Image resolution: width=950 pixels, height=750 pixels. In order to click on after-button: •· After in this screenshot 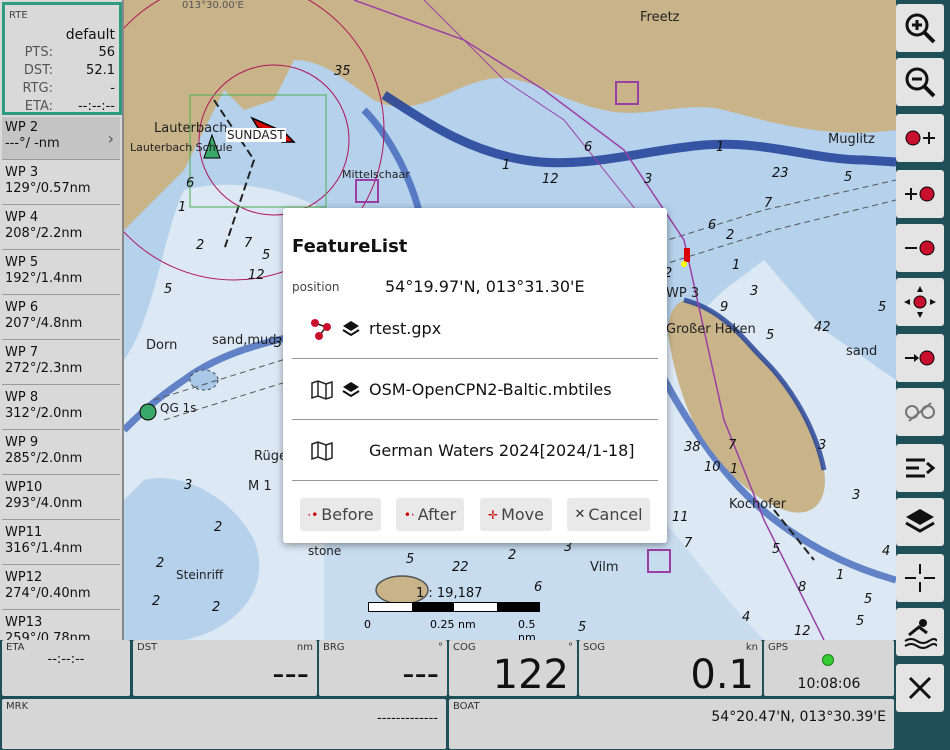, I will do `click(430, 514)`.